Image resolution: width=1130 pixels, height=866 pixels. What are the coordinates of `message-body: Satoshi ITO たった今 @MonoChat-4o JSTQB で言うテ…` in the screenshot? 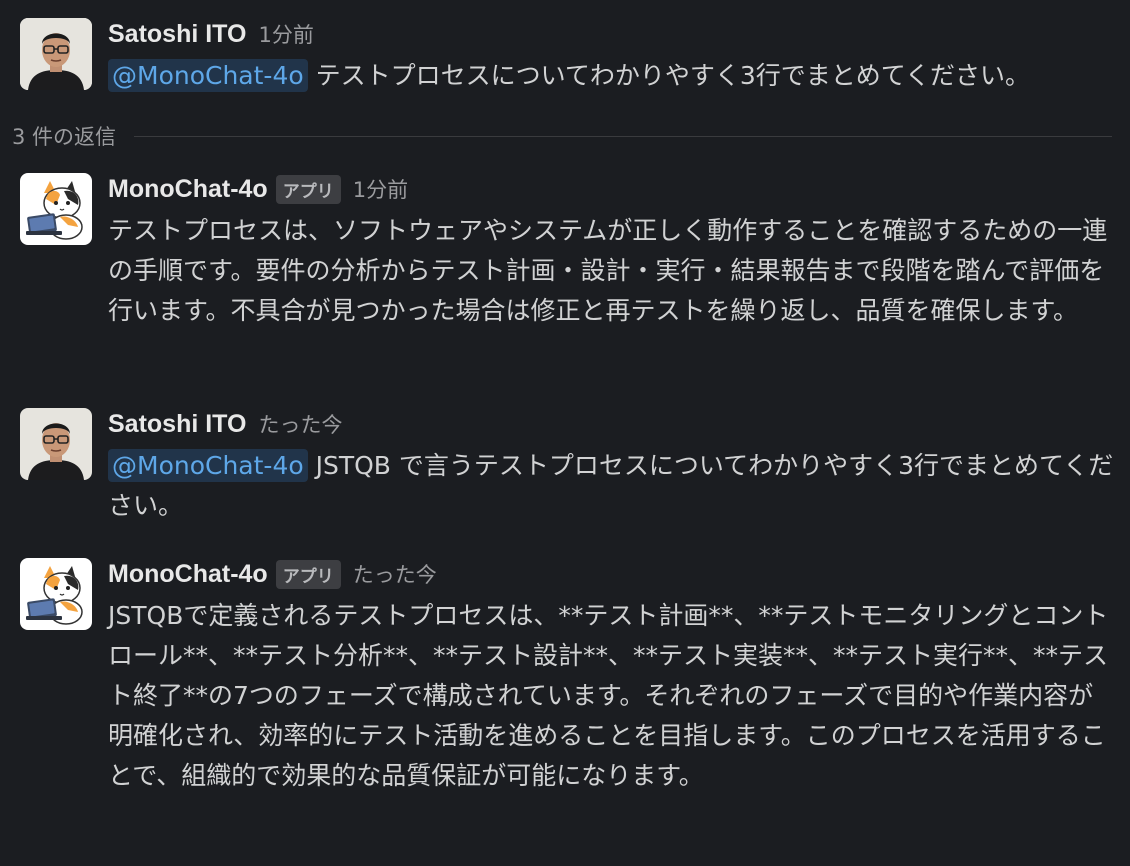 It's located at (613, 467).